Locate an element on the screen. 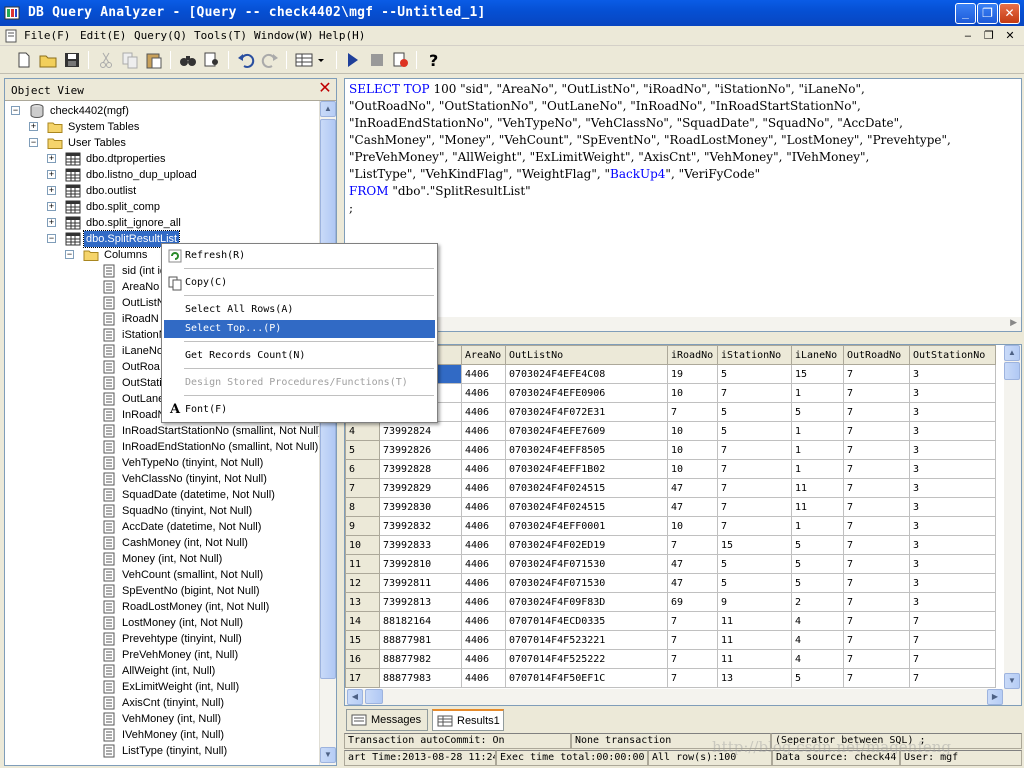 The width and height of the screenshot is (1024, 768). table-cell: 73992832 is located at coordinates (420, 526).